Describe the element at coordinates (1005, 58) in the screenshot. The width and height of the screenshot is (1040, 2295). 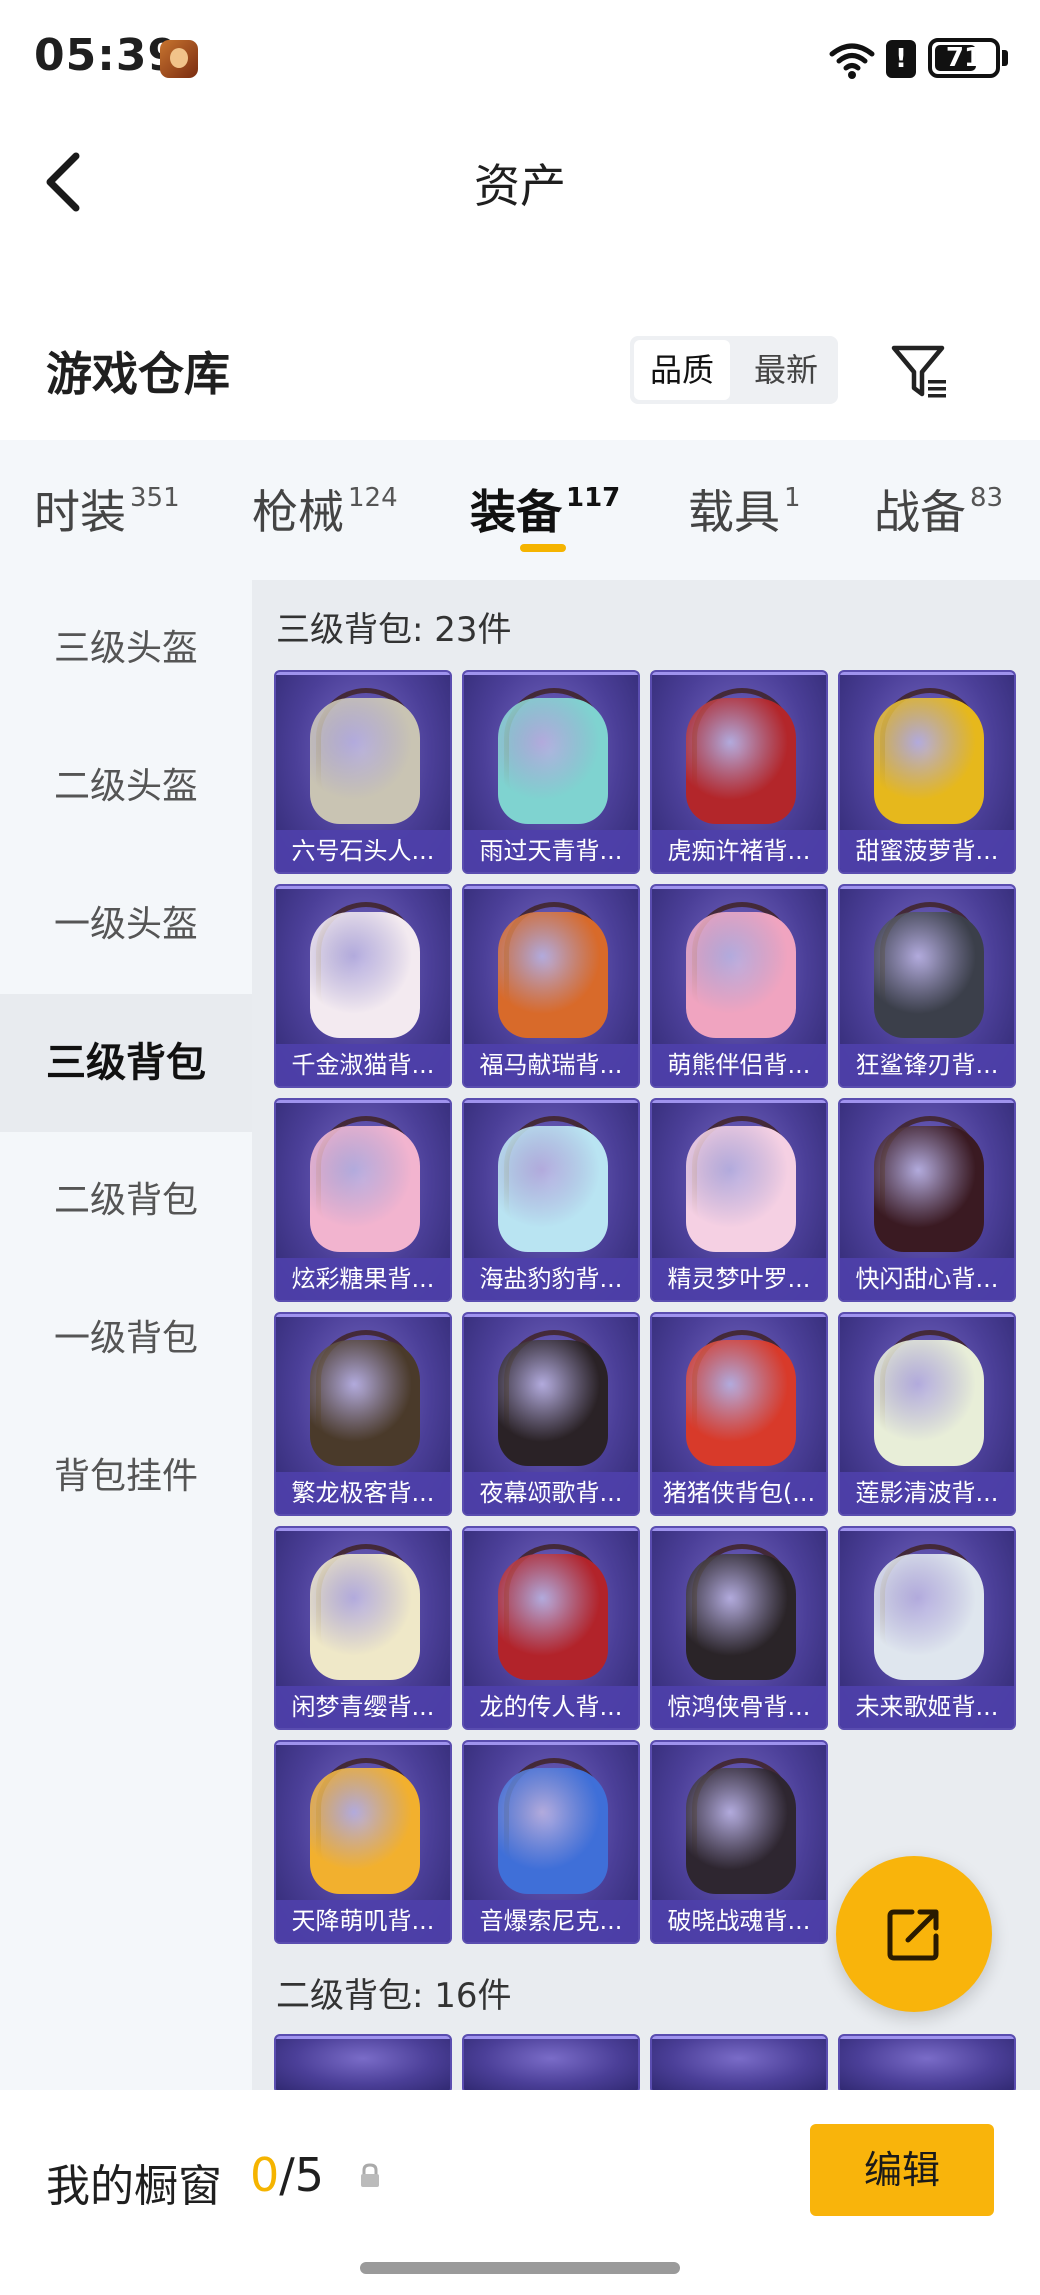
I see `battery-tip` at that location.